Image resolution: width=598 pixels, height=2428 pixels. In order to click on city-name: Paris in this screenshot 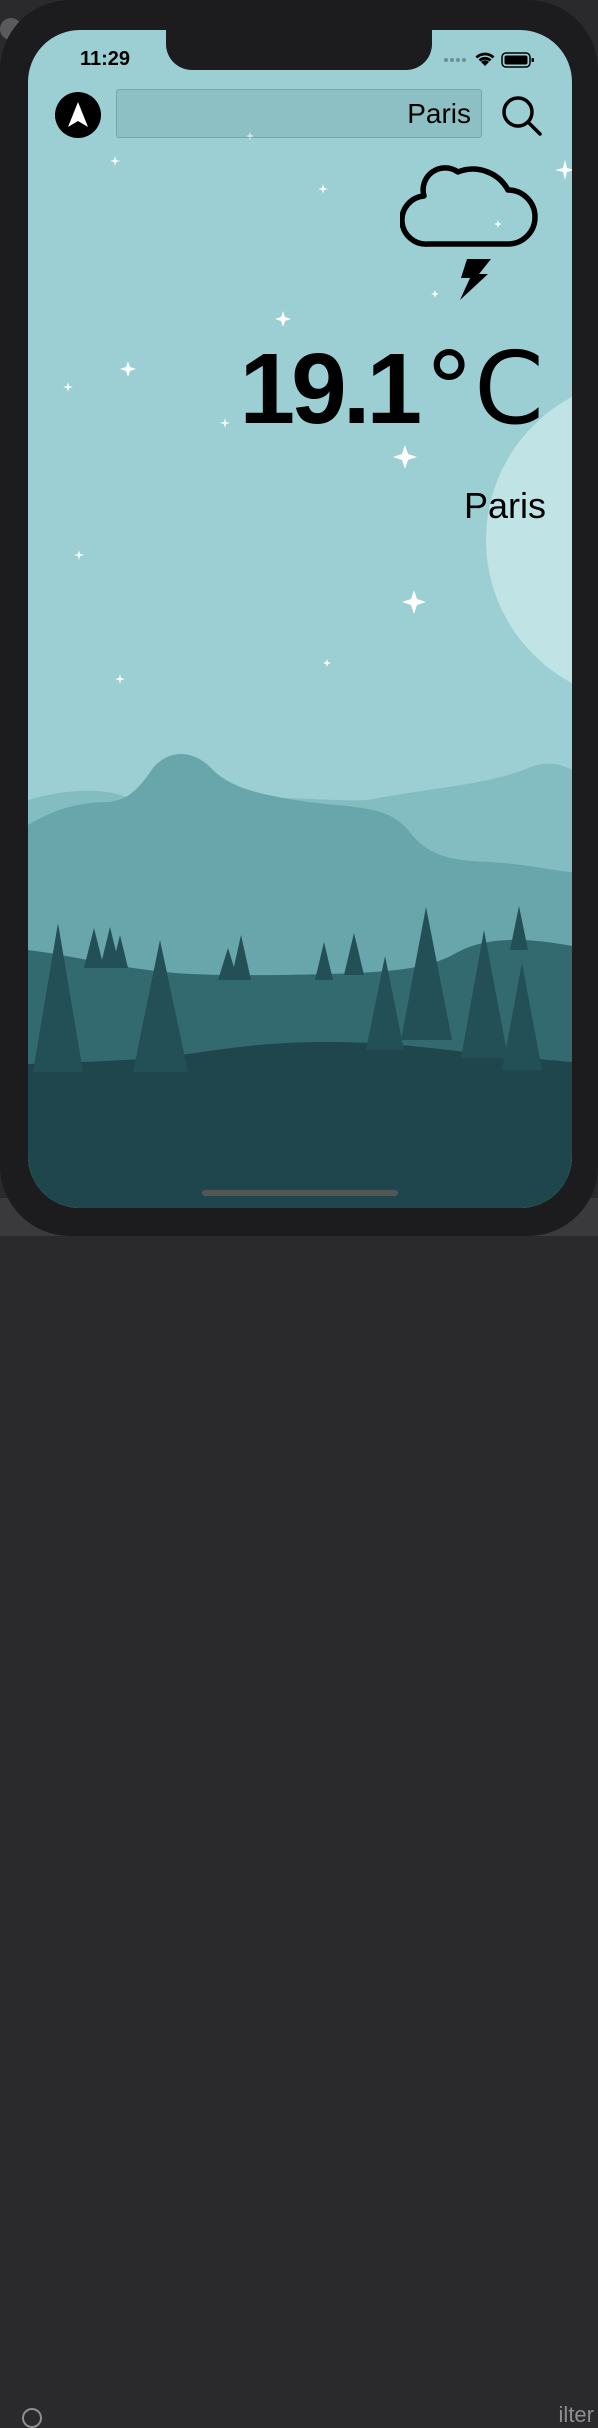, I will do `click(504, 505)`.